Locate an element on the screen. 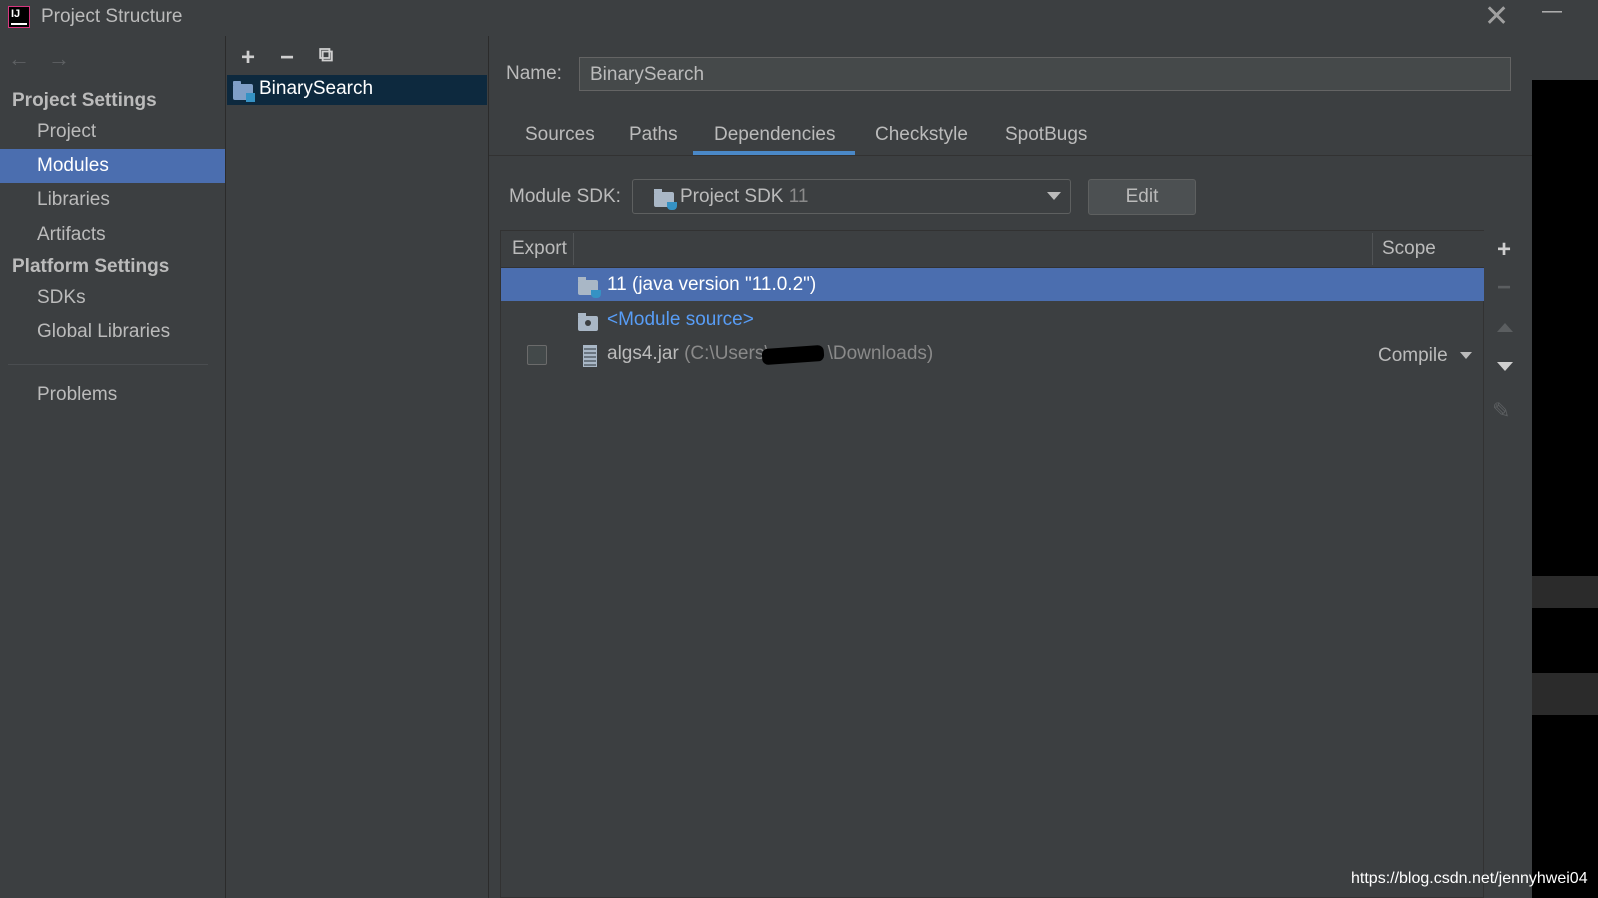  sidebar-item-project: Project is located at coordinates (112, 132).